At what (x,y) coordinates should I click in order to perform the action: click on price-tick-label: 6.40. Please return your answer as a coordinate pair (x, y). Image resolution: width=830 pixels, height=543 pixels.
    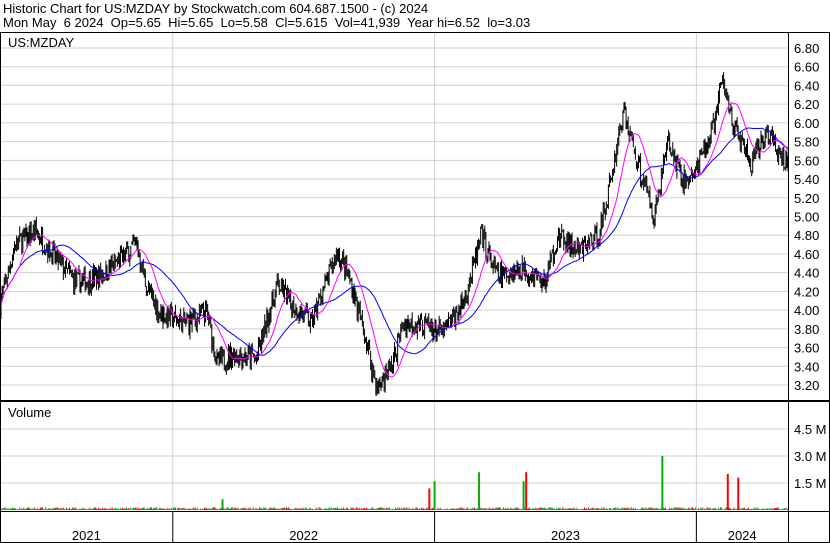
    Looking at the image, I should click on (806, 85).